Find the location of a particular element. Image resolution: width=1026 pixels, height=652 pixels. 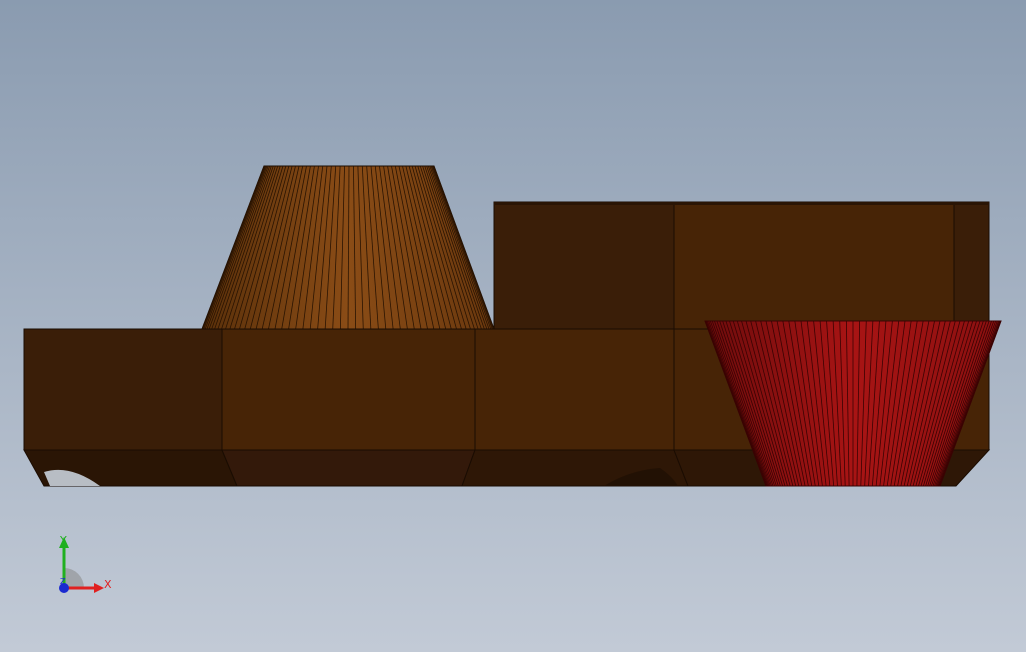

y-axis-label: Y is located at coordinates (63, 540).